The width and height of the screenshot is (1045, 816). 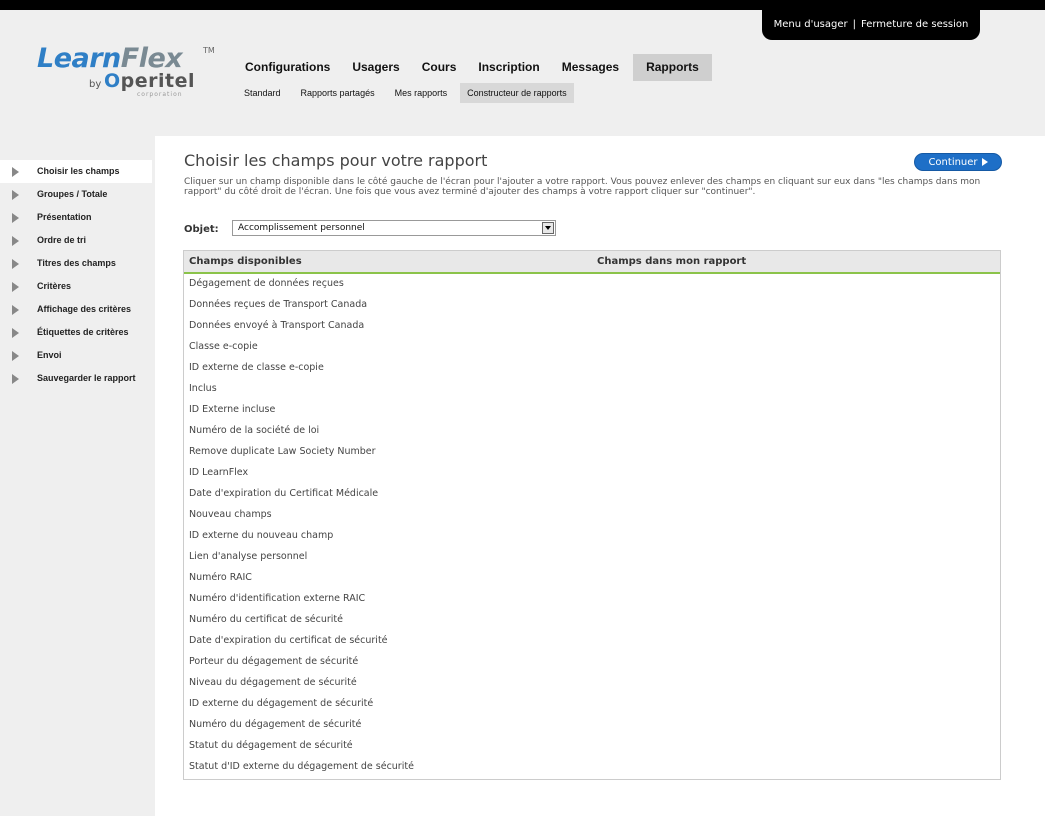 What do you see at coordinates (592, 556) in the screenshot?
I see `available-field-item: Lien d'analyse personnel` at bounding box center [592, 556].